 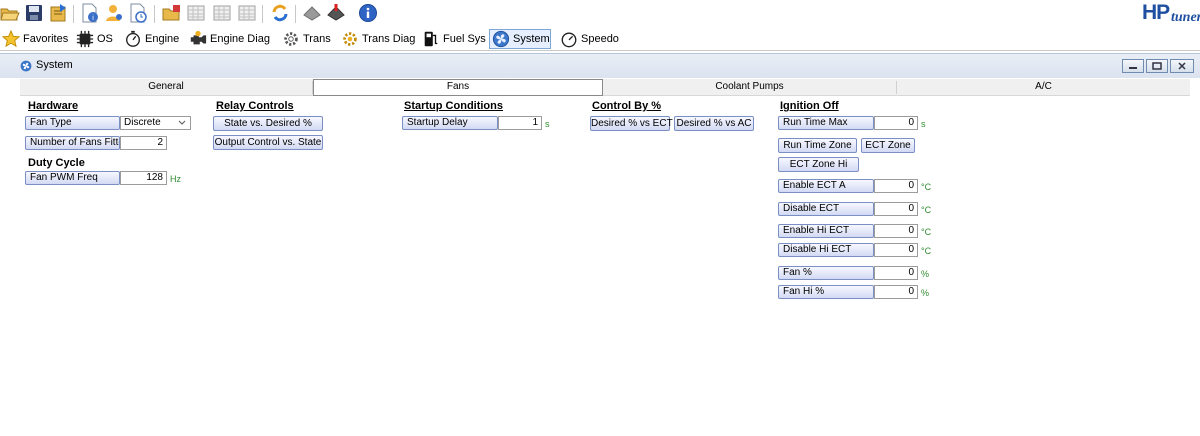 What do you see at coordinates (72, 123) in the screenshot?
I see `fan-type-label: Fan Type` at bounding box center [72, 123].